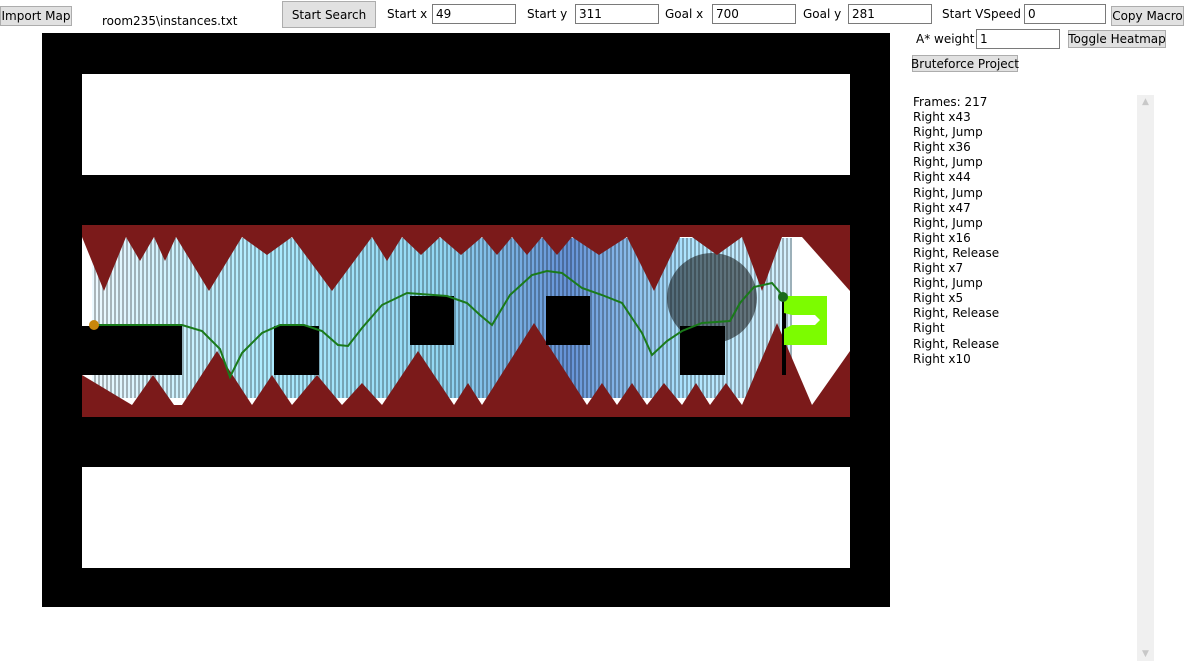  What do you see at coordinates (1065, 14) in the screenshot?
I see `start-vspeed-field` at bounding box center [1065, 14].